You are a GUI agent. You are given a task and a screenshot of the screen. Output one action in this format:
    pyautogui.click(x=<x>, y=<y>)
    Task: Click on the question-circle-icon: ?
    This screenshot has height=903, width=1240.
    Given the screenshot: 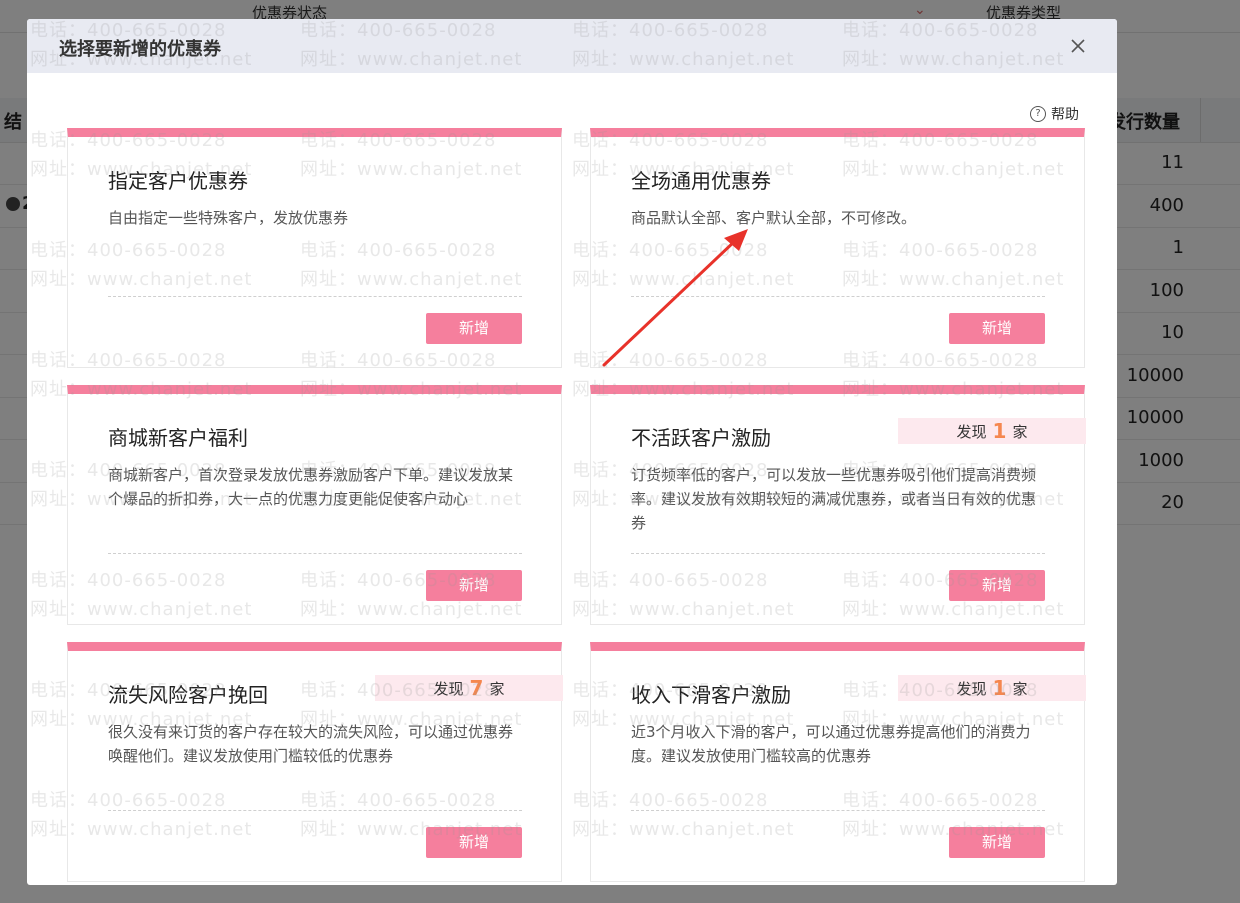 What is the action you would take?
    pyautogui.click(x=1038, y=114)
    